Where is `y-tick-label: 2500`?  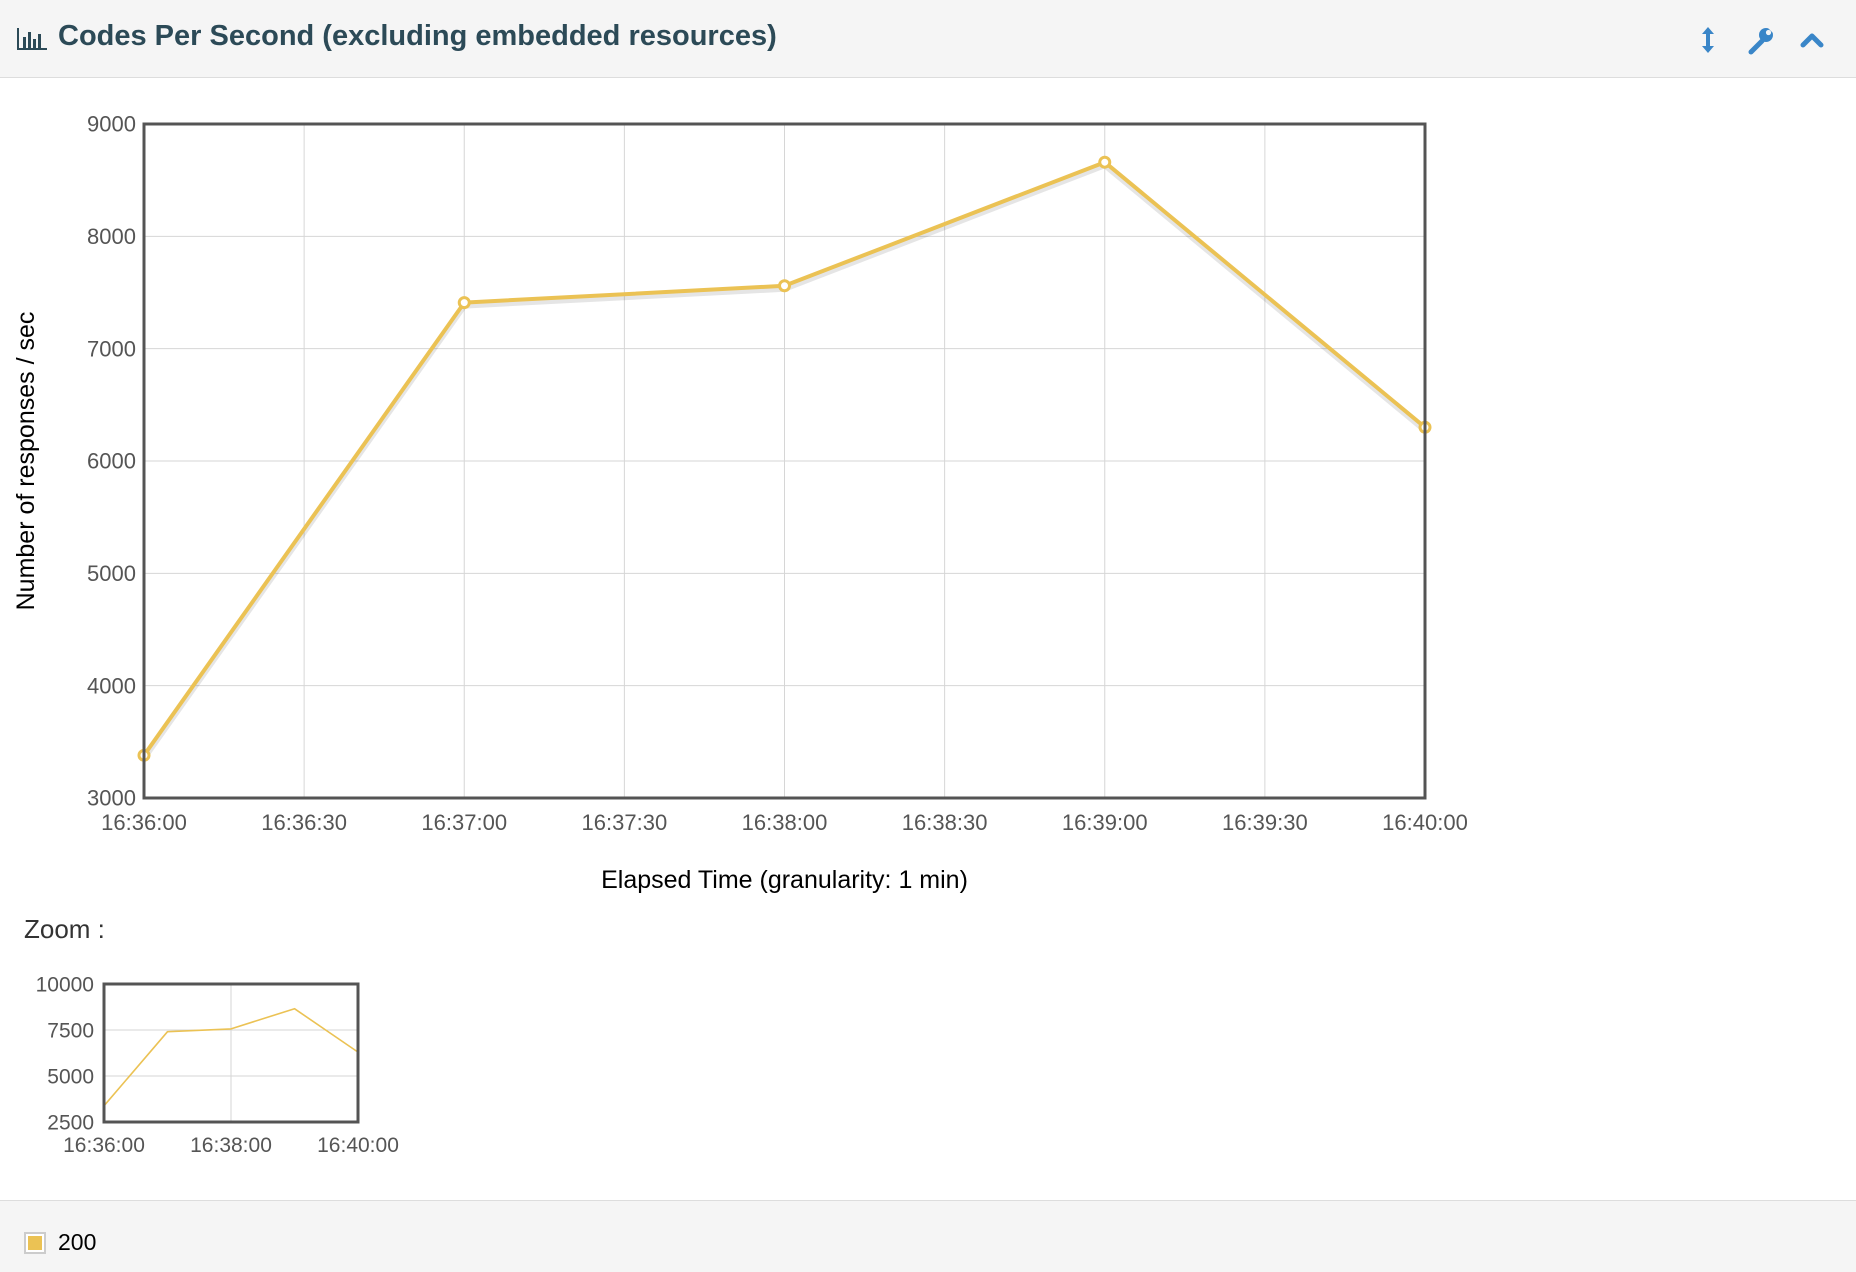
y-tick-label: 2500 is located at coordinates (70, 1122).